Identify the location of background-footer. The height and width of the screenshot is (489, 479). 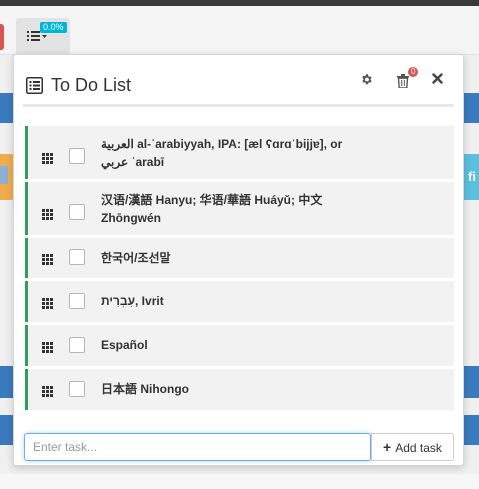
(239, 481).